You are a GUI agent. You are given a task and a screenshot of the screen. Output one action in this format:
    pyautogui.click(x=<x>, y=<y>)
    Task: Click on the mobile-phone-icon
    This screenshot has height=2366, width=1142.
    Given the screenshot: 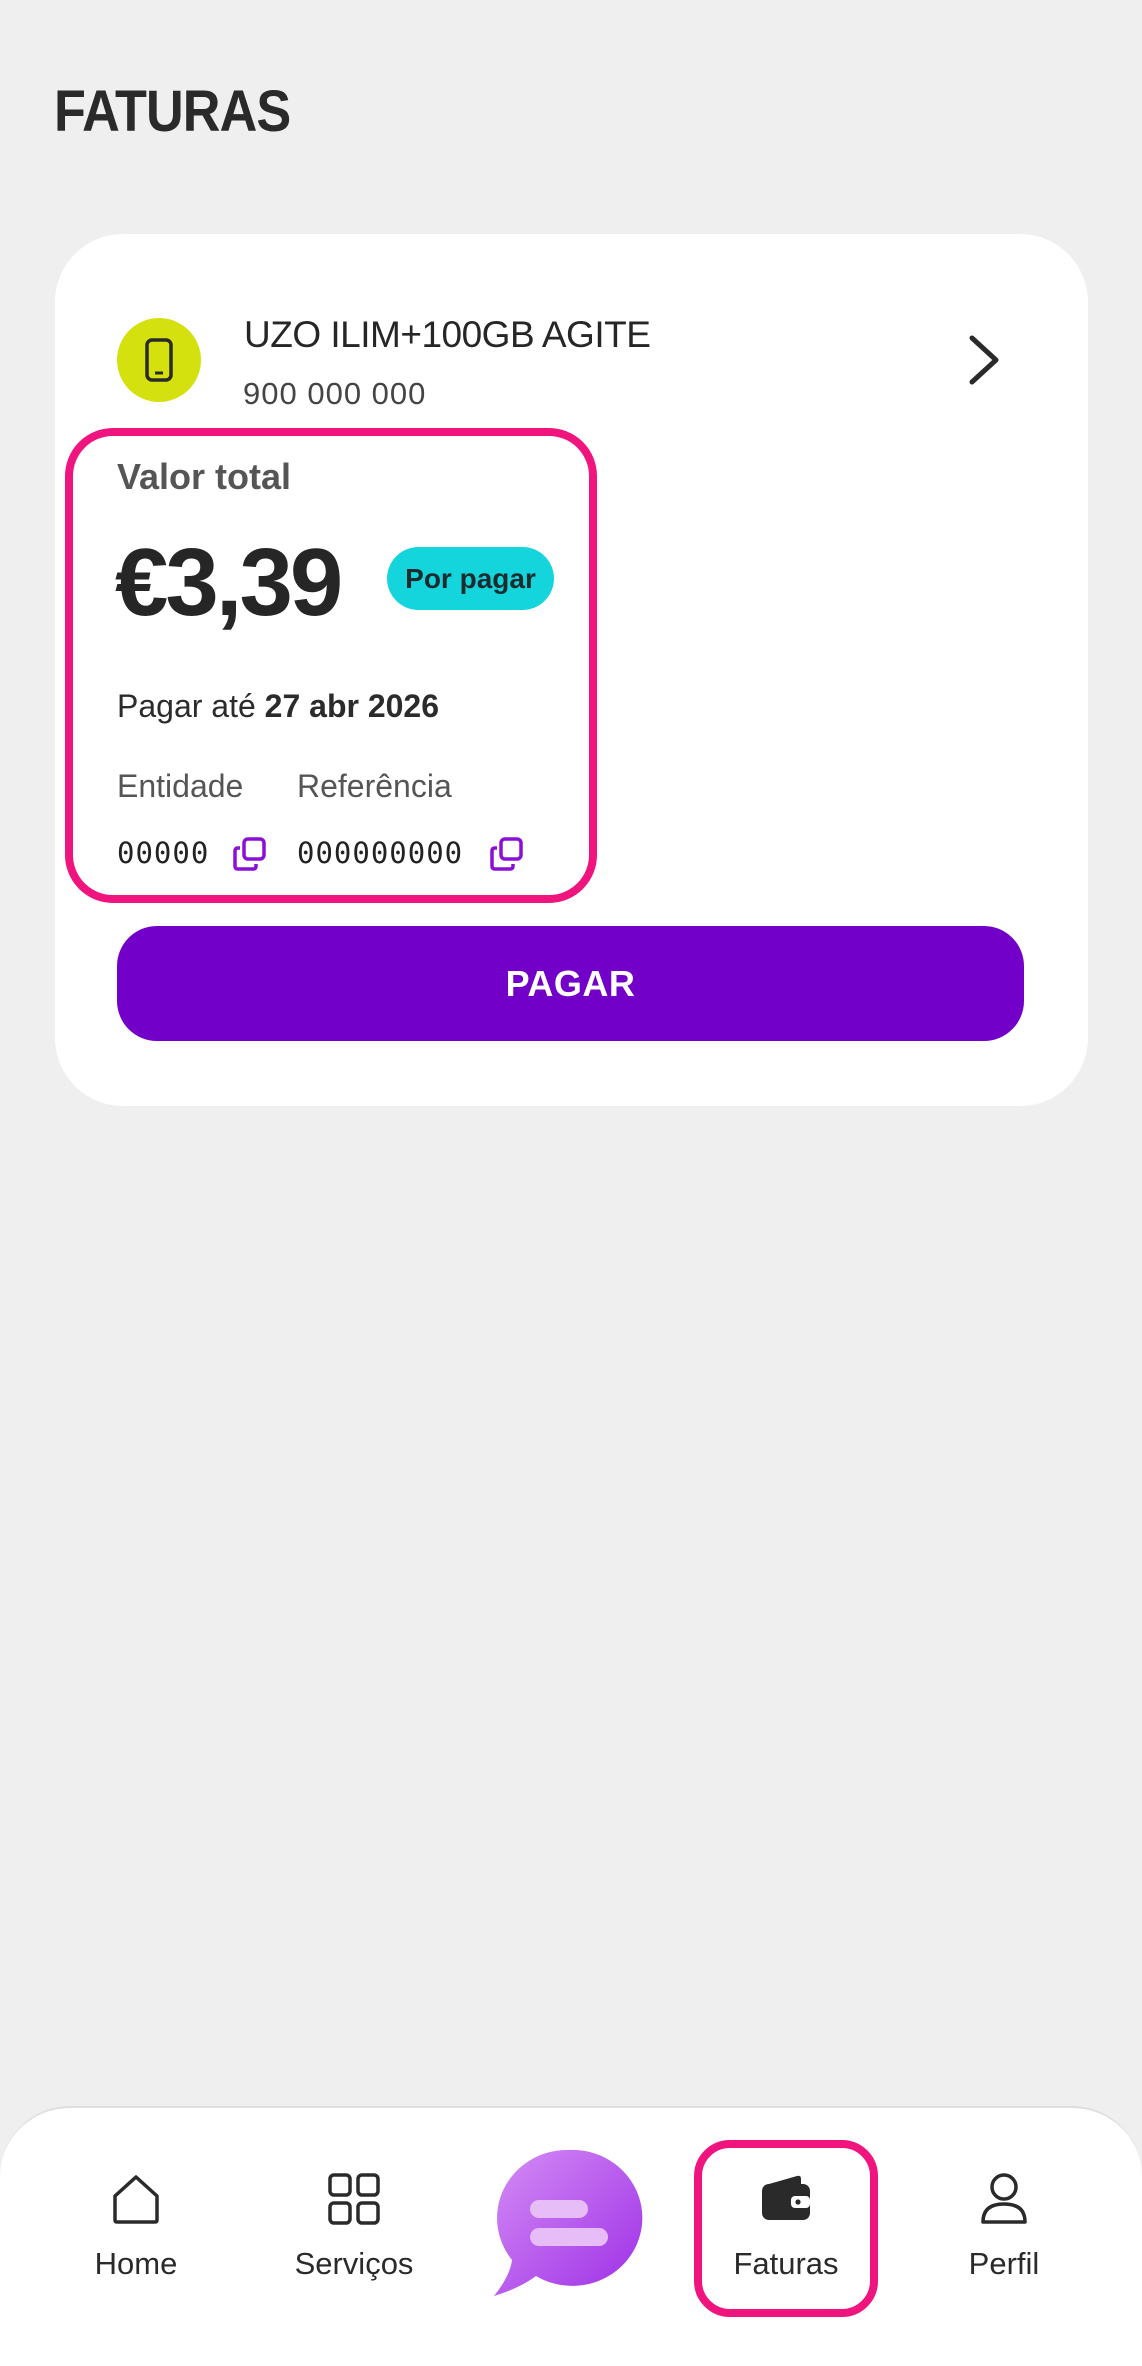 What is the action you would take?
    pyautogui.click(x=159, y=360)
    